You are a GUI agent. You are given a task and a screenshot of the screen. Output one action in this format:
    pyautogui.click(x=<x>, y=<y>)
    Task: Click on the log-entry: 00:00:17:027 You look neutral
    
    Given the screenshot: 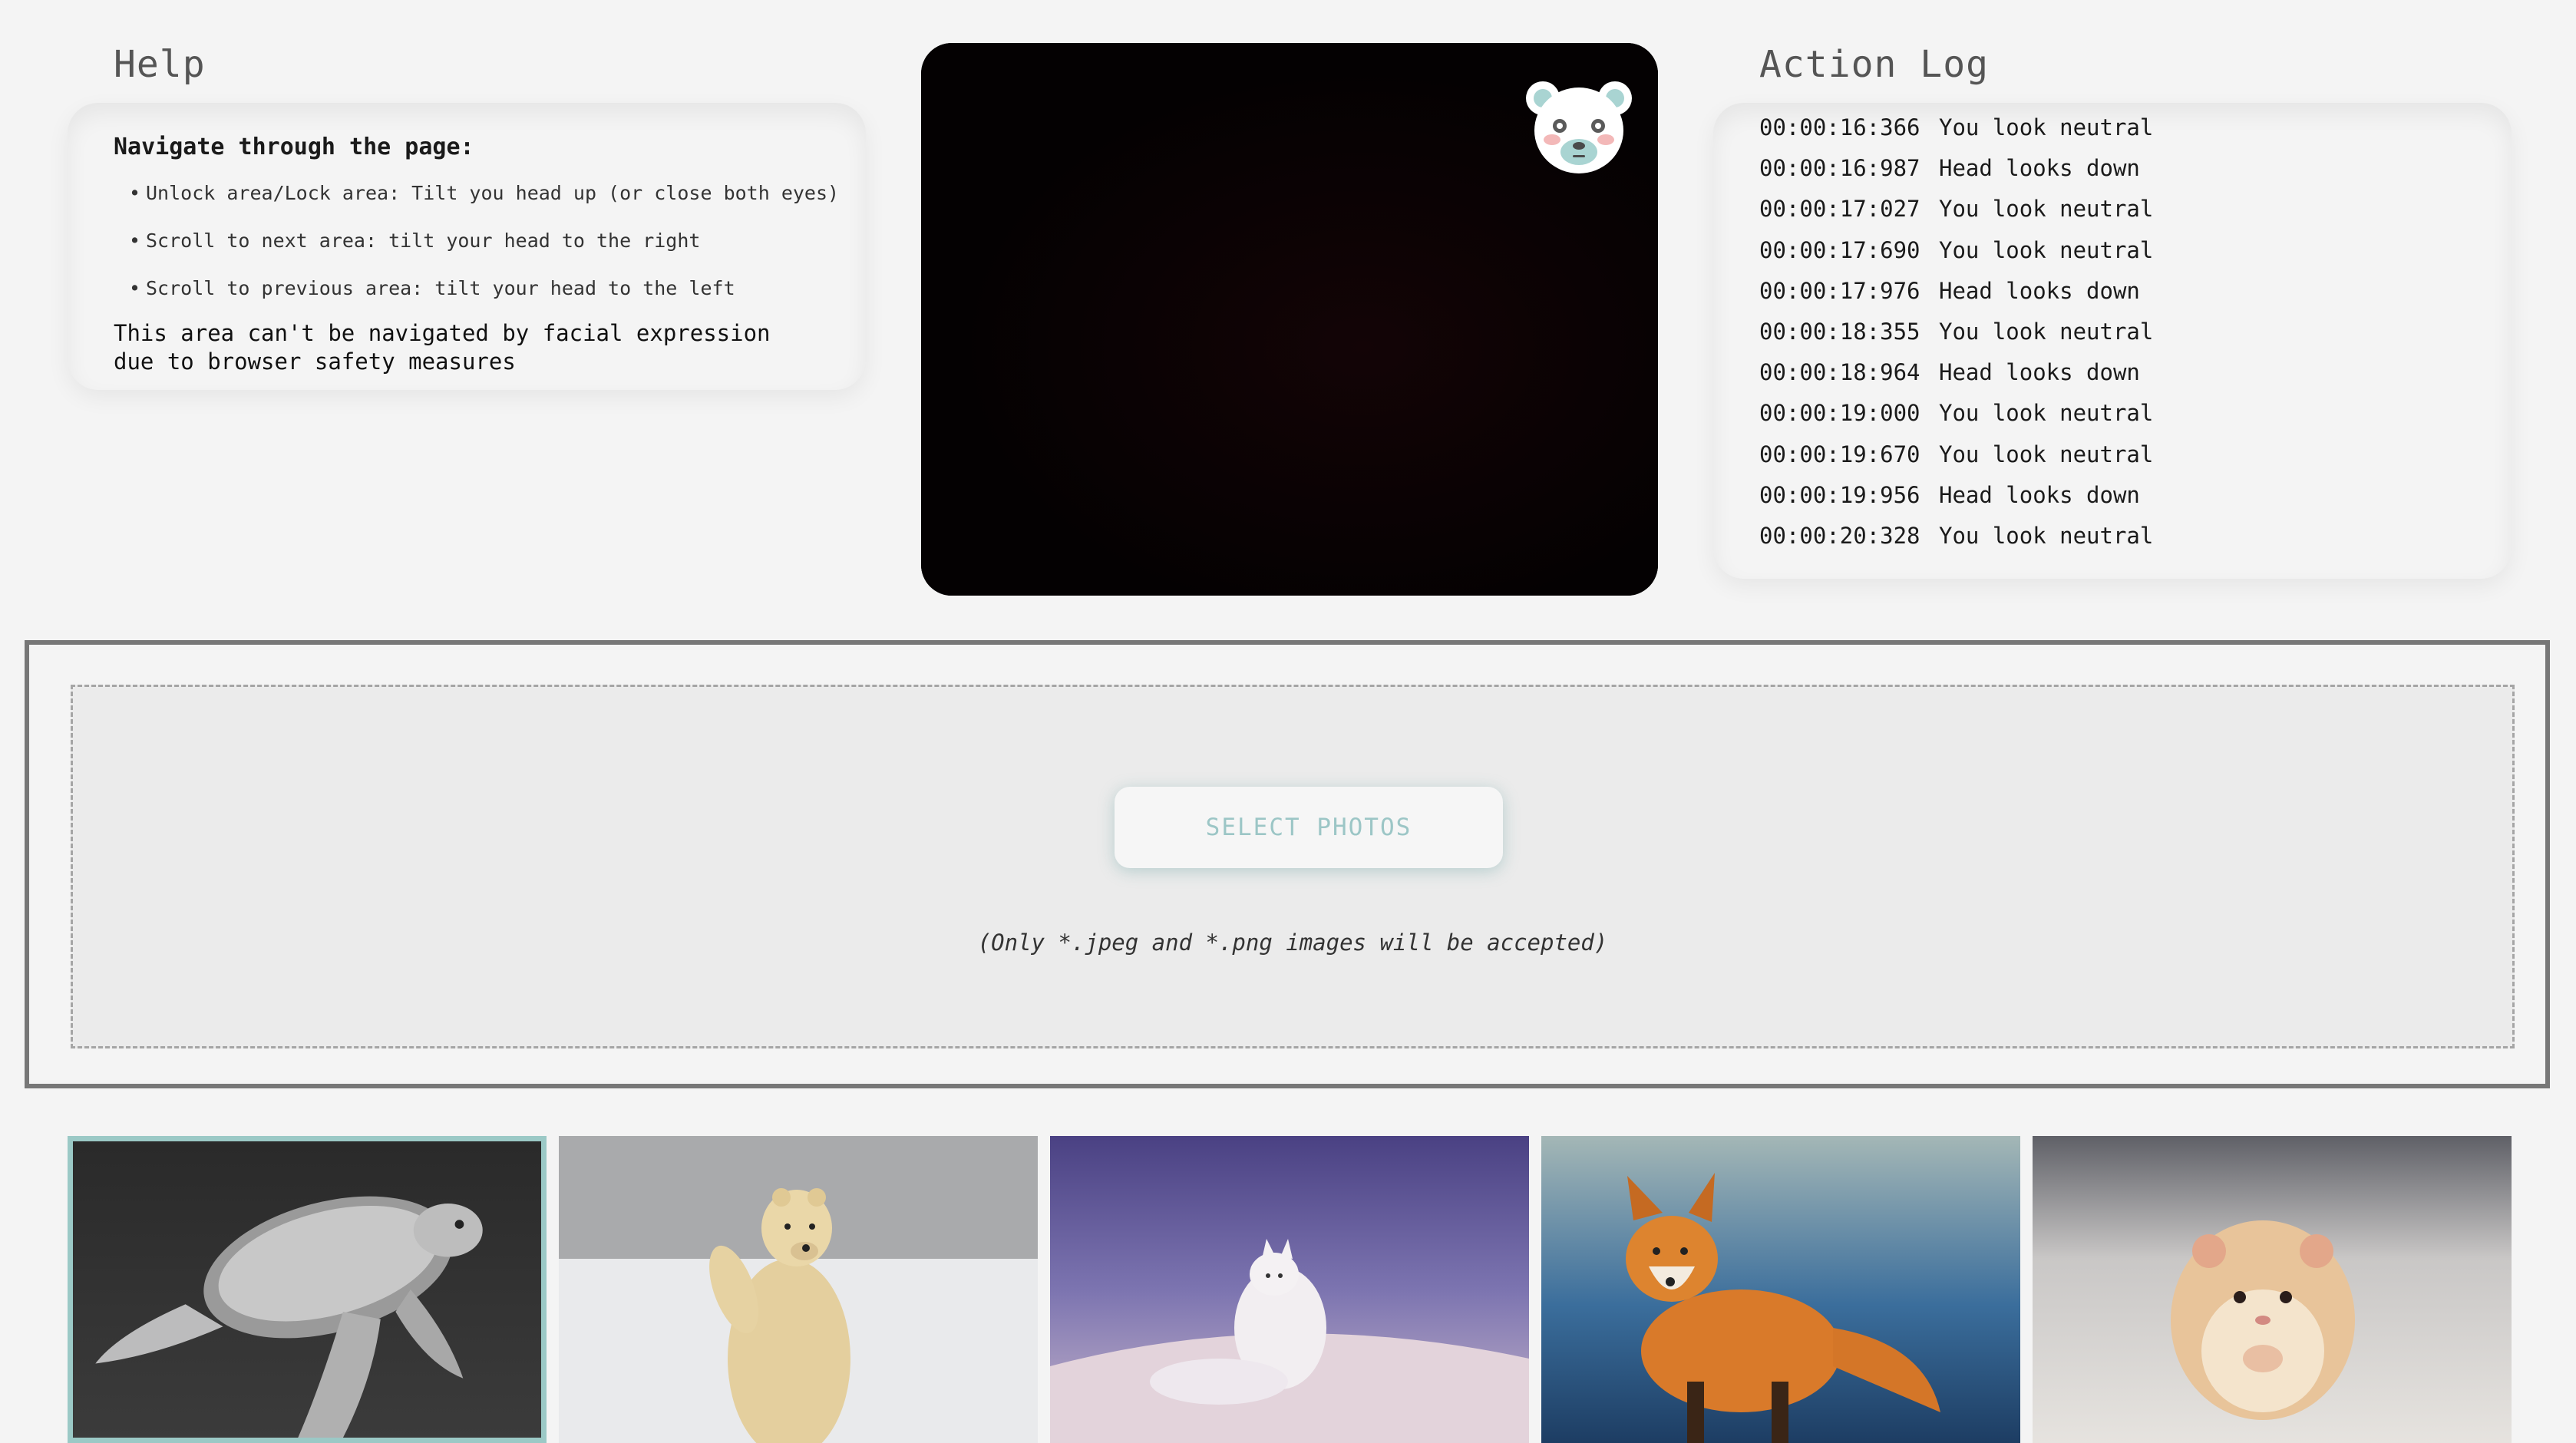 What is the action you would take?
    pyautogui.click(x=1956, y=209)
    